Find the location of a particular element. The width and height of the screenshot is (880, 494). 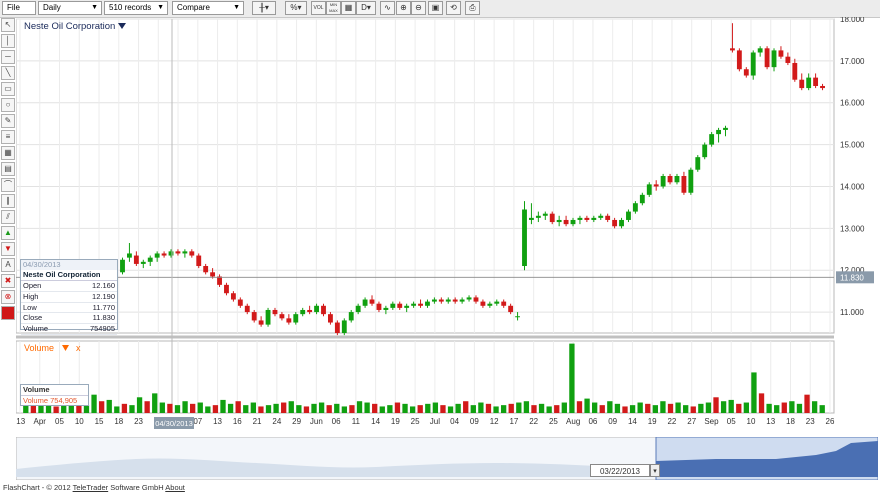

fibonacci-tool-icon: ≡ is located at coordinates (8, 137).